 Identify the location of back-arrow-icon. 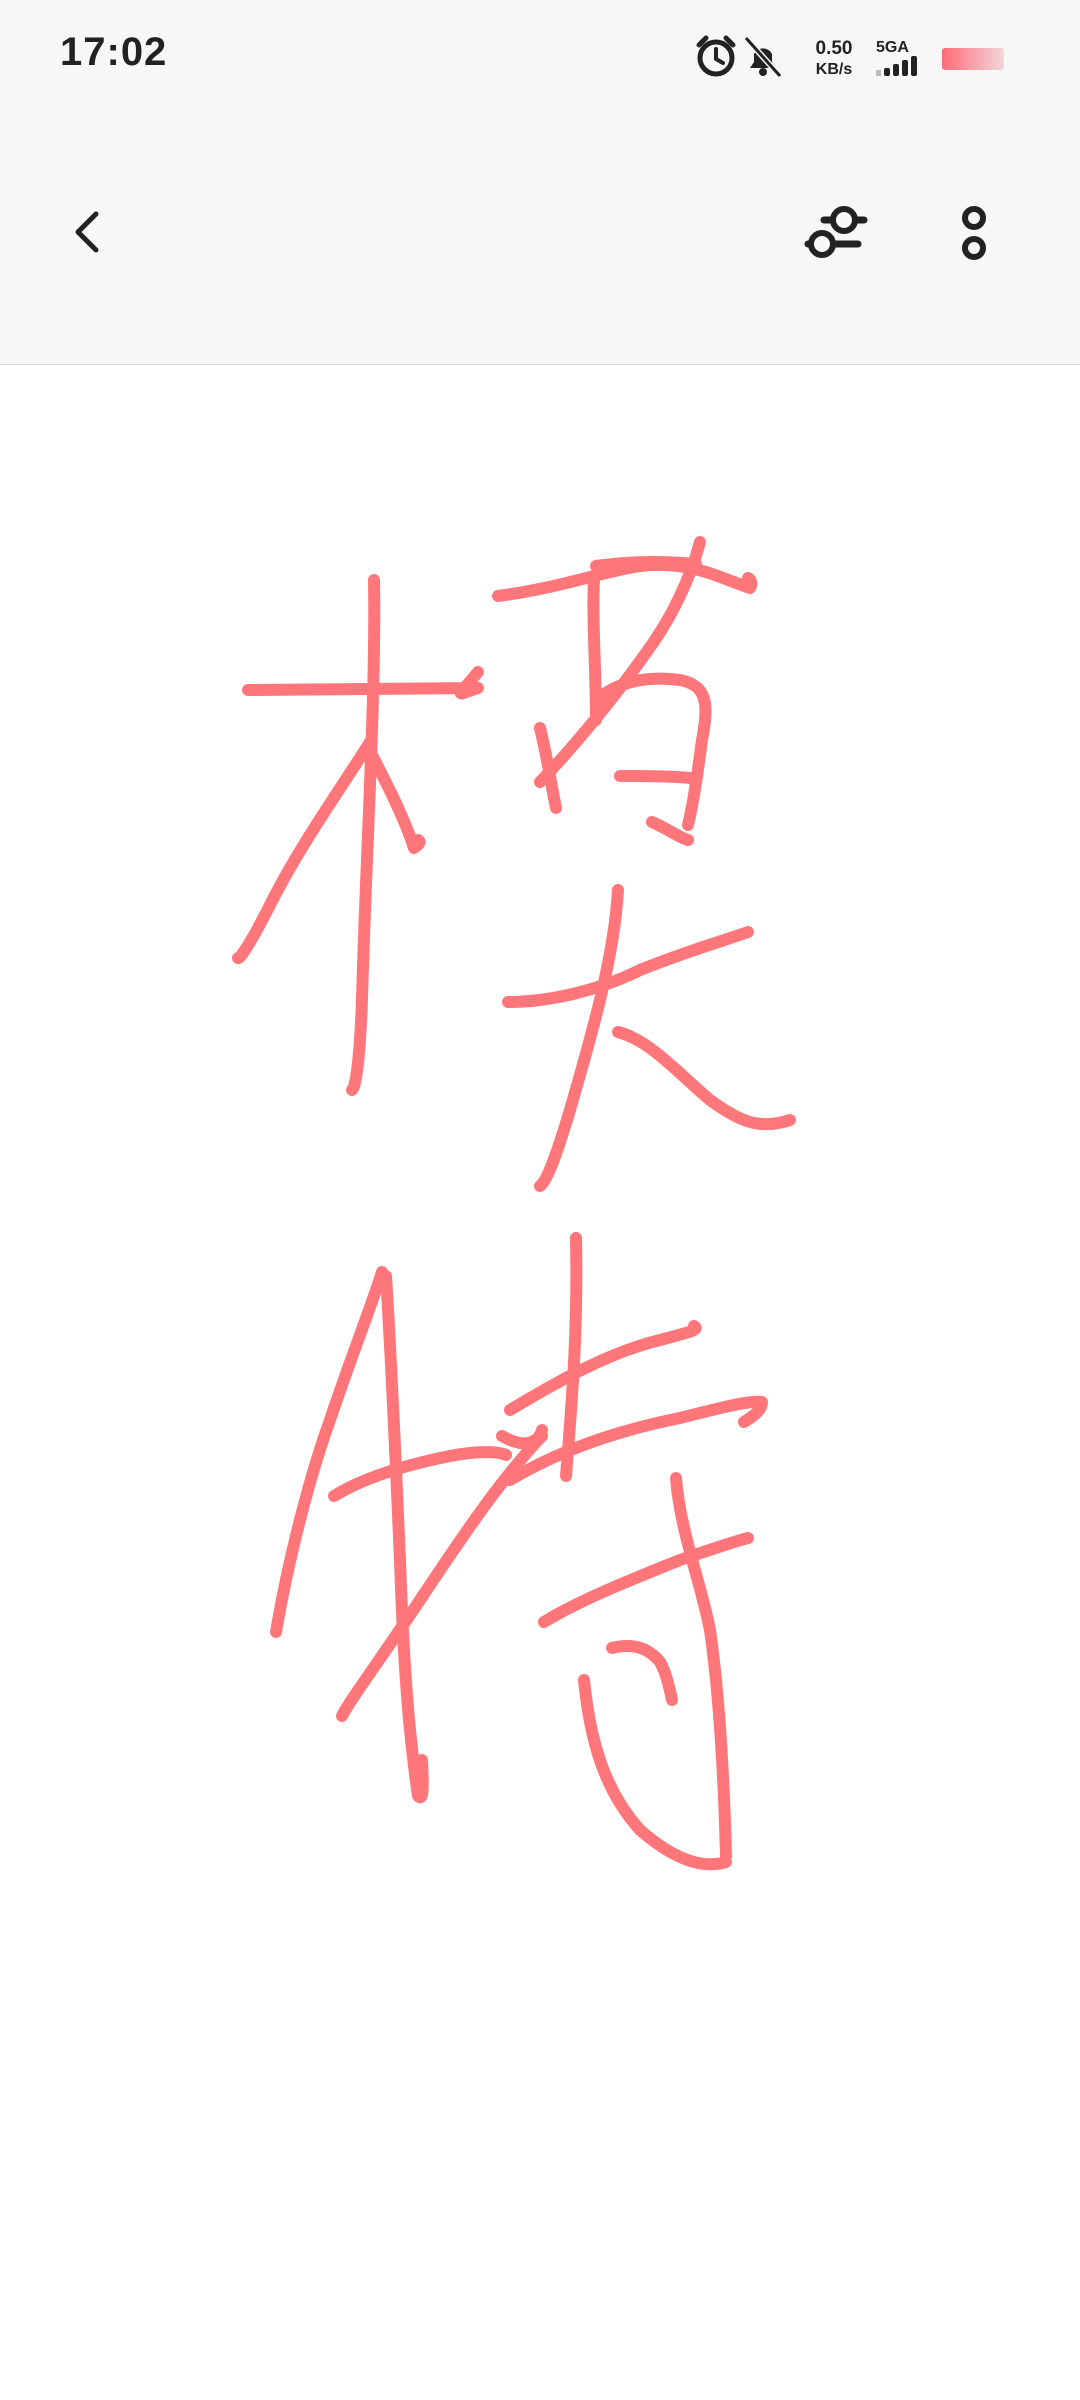
(90, 232).